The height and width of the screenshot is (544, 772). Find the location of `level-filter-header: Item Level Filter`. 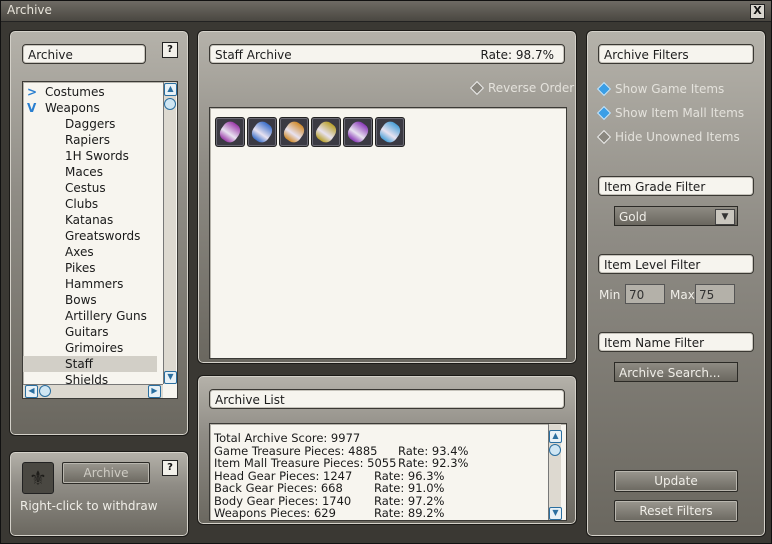

level-filter-header: Item Level Filter is located at coordinates (676, 264).